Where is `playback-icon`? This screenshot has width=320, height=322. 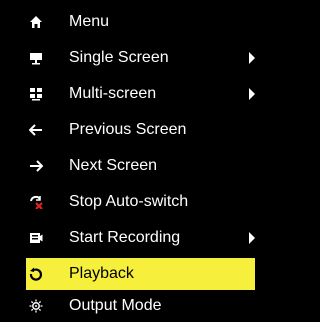
playback-icon is located at coordinates (36, 274).